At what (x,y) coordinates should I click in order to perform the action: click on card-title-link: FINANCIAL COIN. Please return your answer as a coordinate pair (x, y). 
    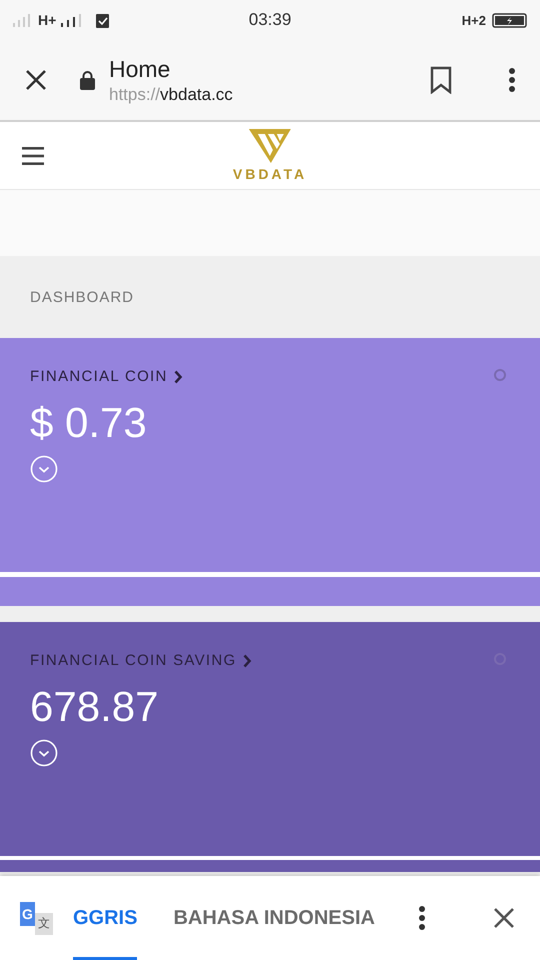
    Looking at the image, I should click on (106, 376).